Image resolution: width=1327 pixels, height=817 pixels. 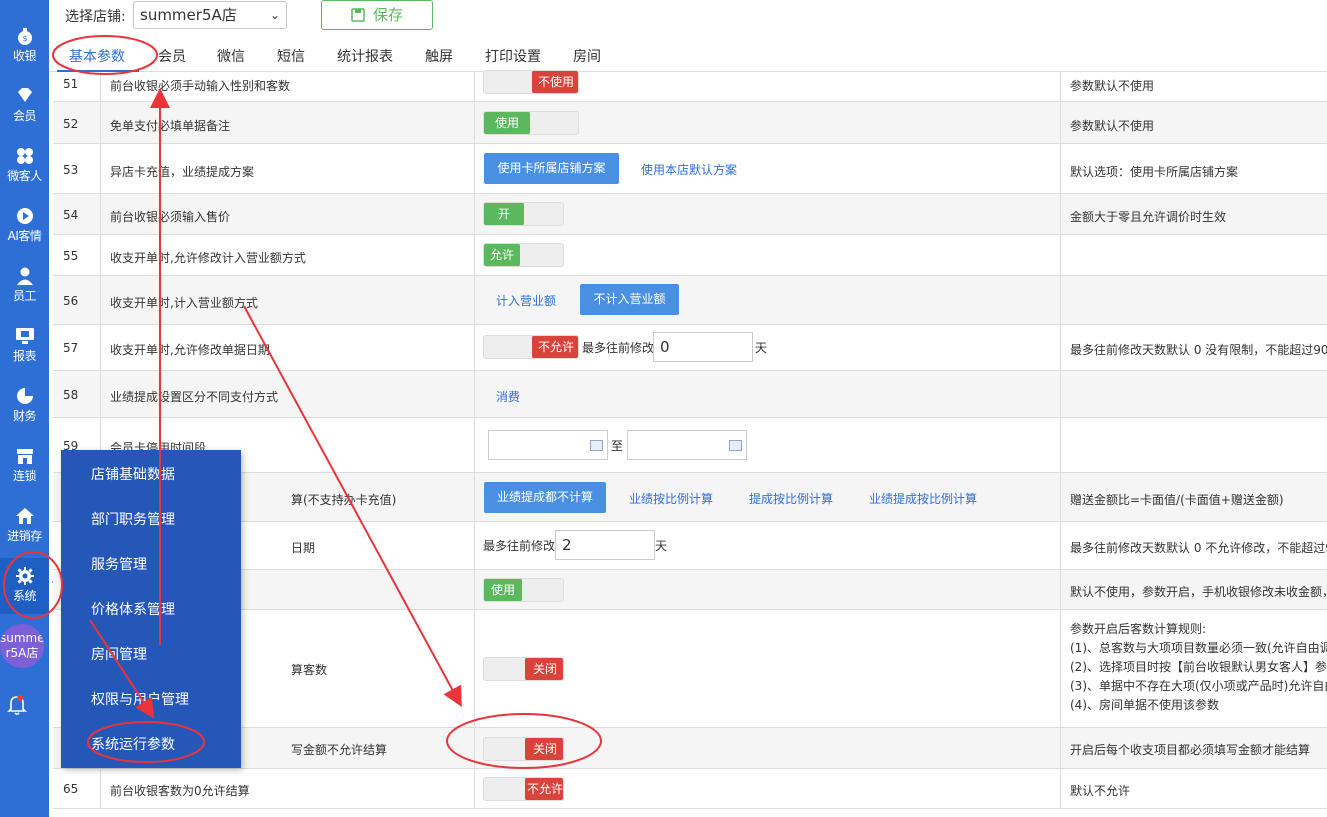 I want to click on sidebar-label: 财务, so click(x=24, y=416).